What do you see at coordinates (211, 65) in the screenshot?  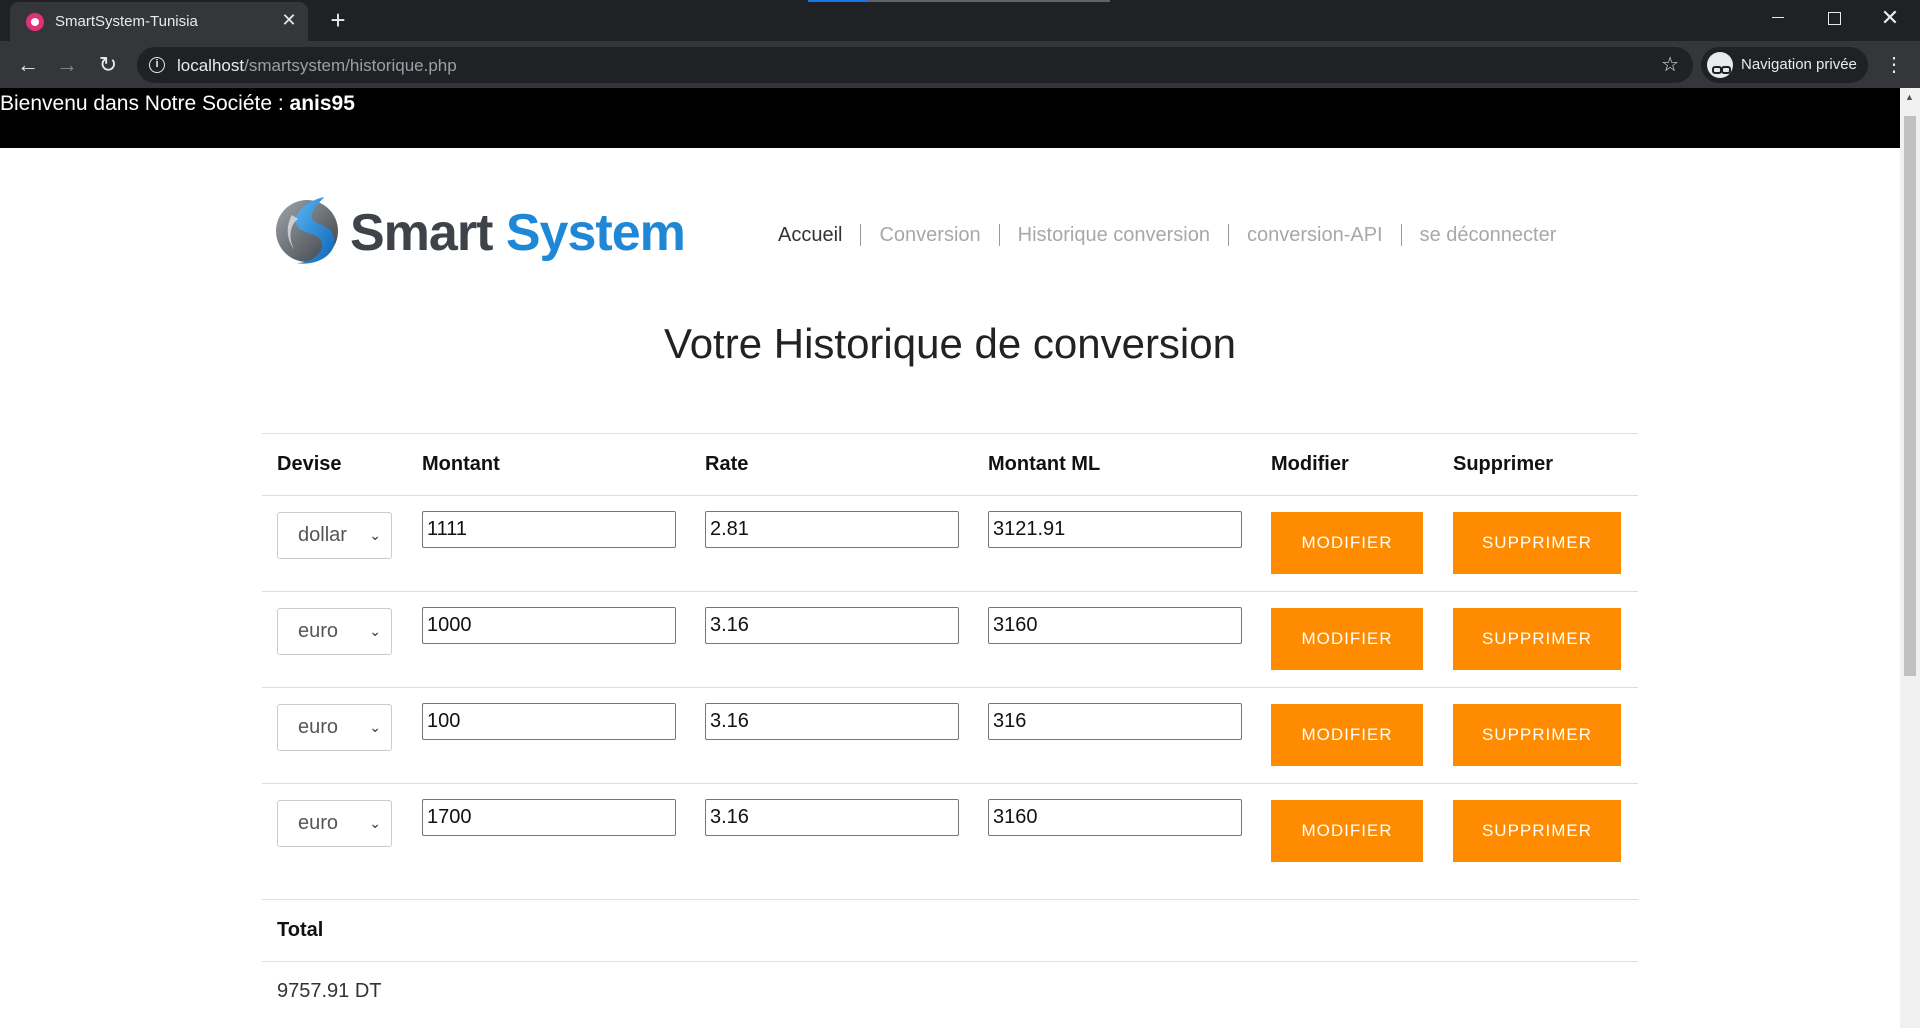 I see `url-host: localhost` at bounding box center [211, 65].